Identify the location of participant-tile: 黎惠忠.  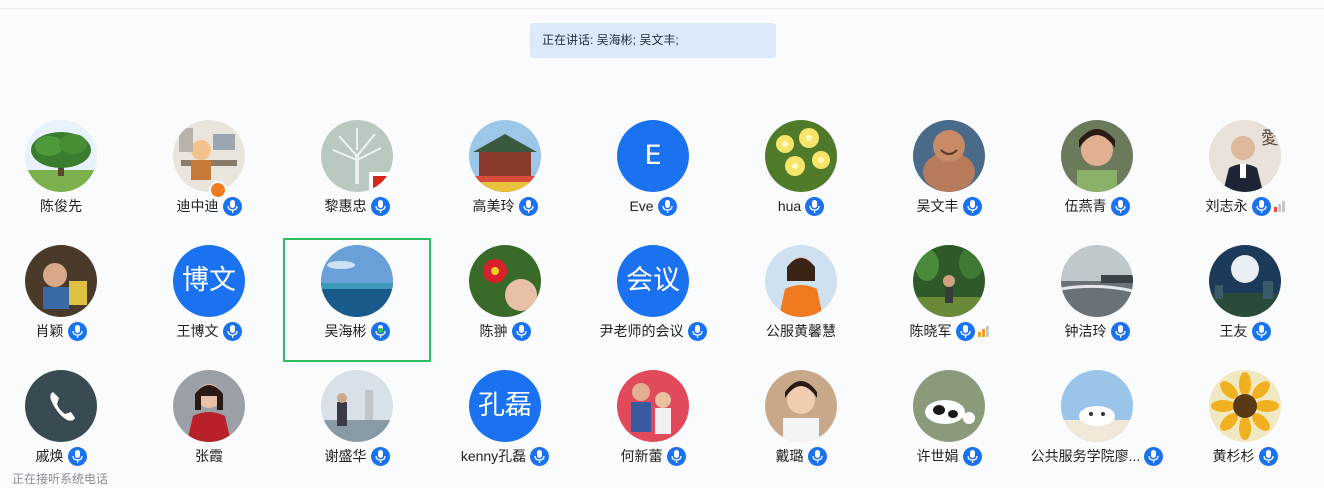
(357, 175).